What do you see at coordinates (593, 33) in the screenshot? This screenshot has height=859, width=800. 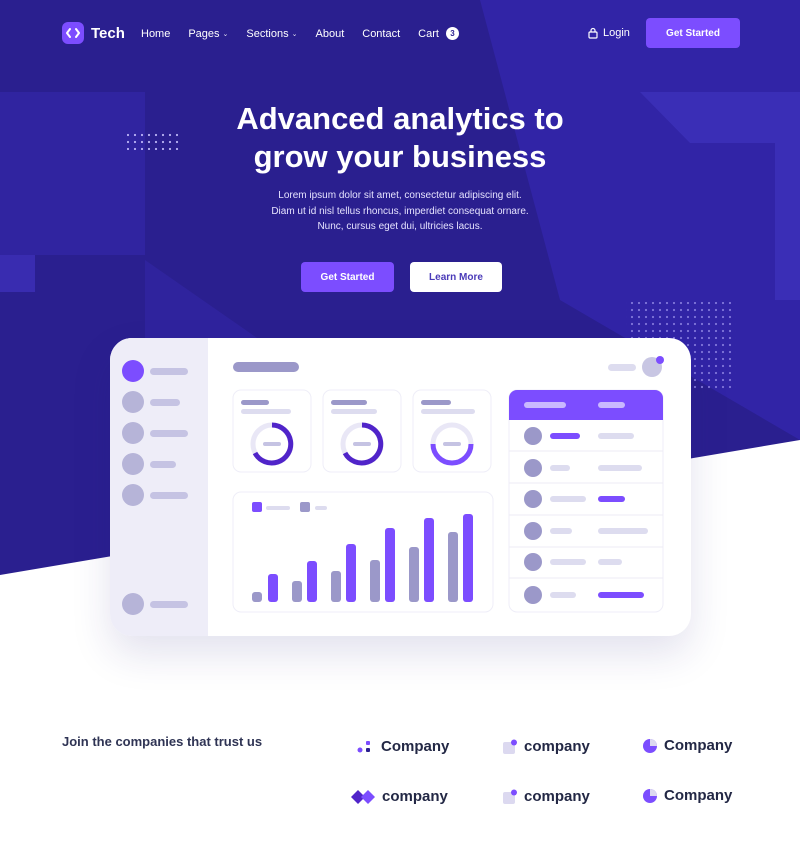 I see `lock-icon` at bounding box center [593, 33].